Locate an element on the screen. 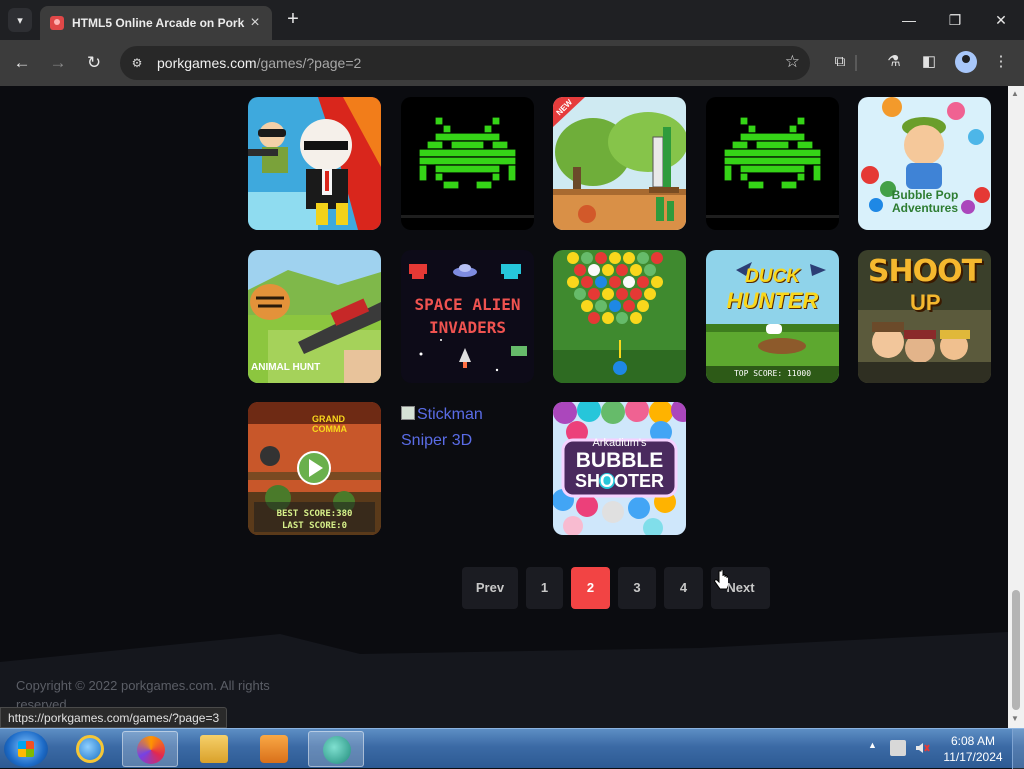  grand-commando-caption: GRAND COMMA is located at coordinates (329, 424).